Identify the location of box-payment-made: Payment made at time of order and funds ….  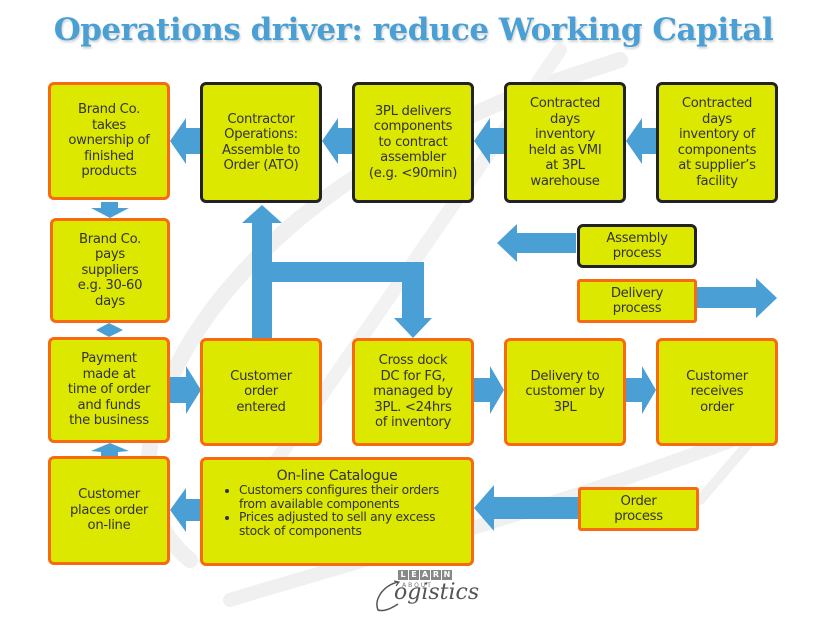
(109, 390).